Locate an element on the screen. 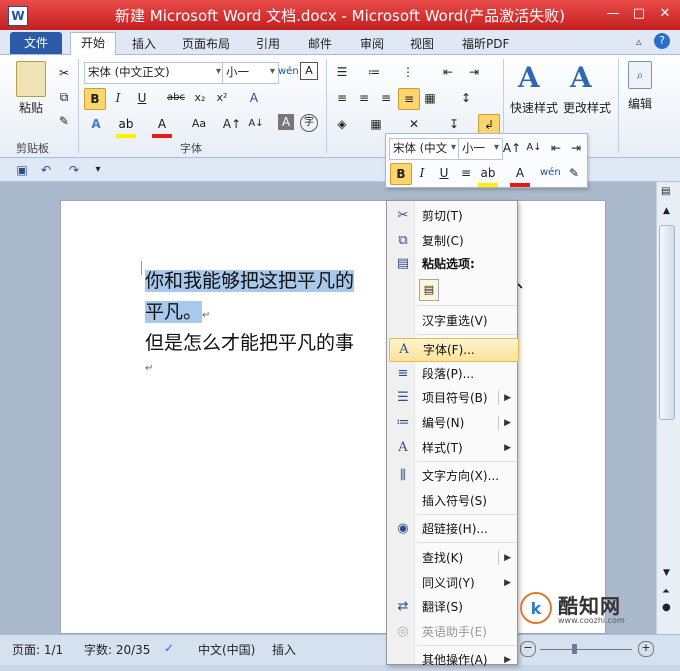 Image resolution: width=680 pixels, height=671 pixels. mini-font-color-icon: A is located at coordinates (520, 175).